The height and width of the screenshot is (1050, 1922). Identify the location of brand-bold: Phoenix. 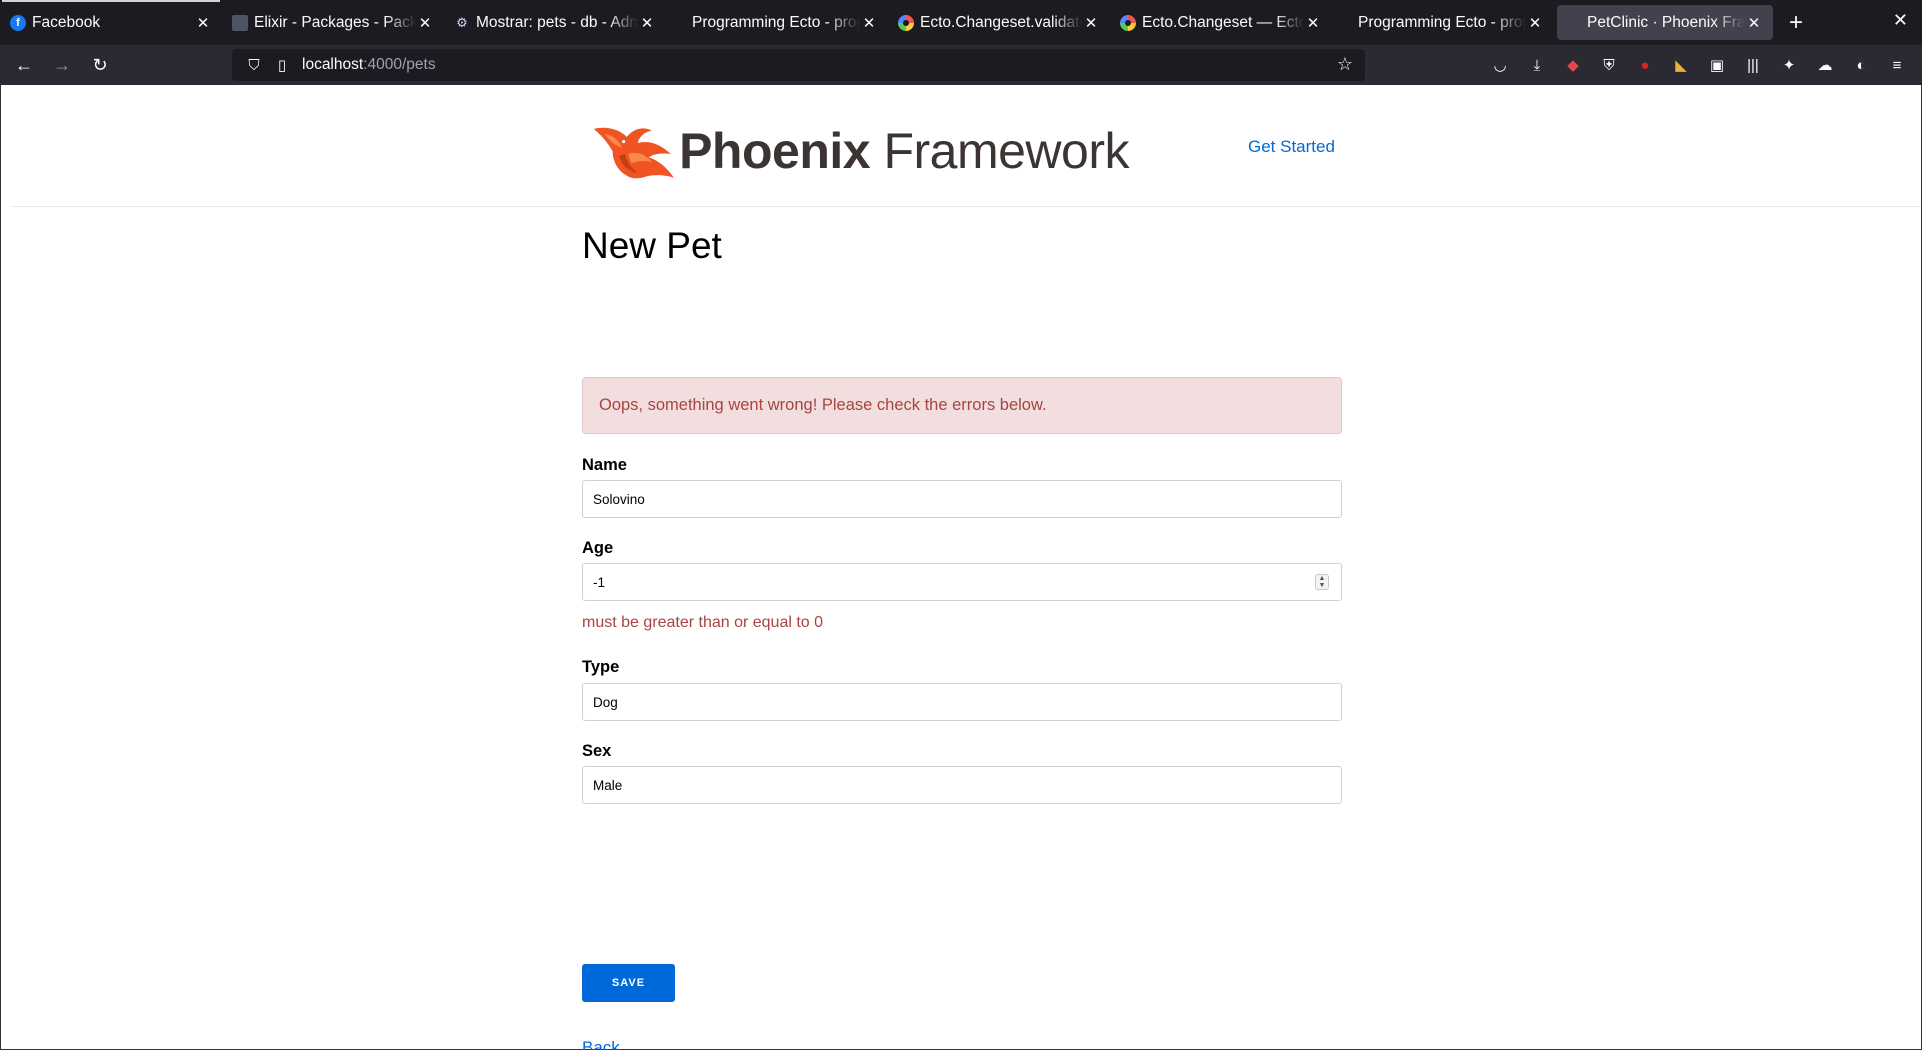
(775, 151).